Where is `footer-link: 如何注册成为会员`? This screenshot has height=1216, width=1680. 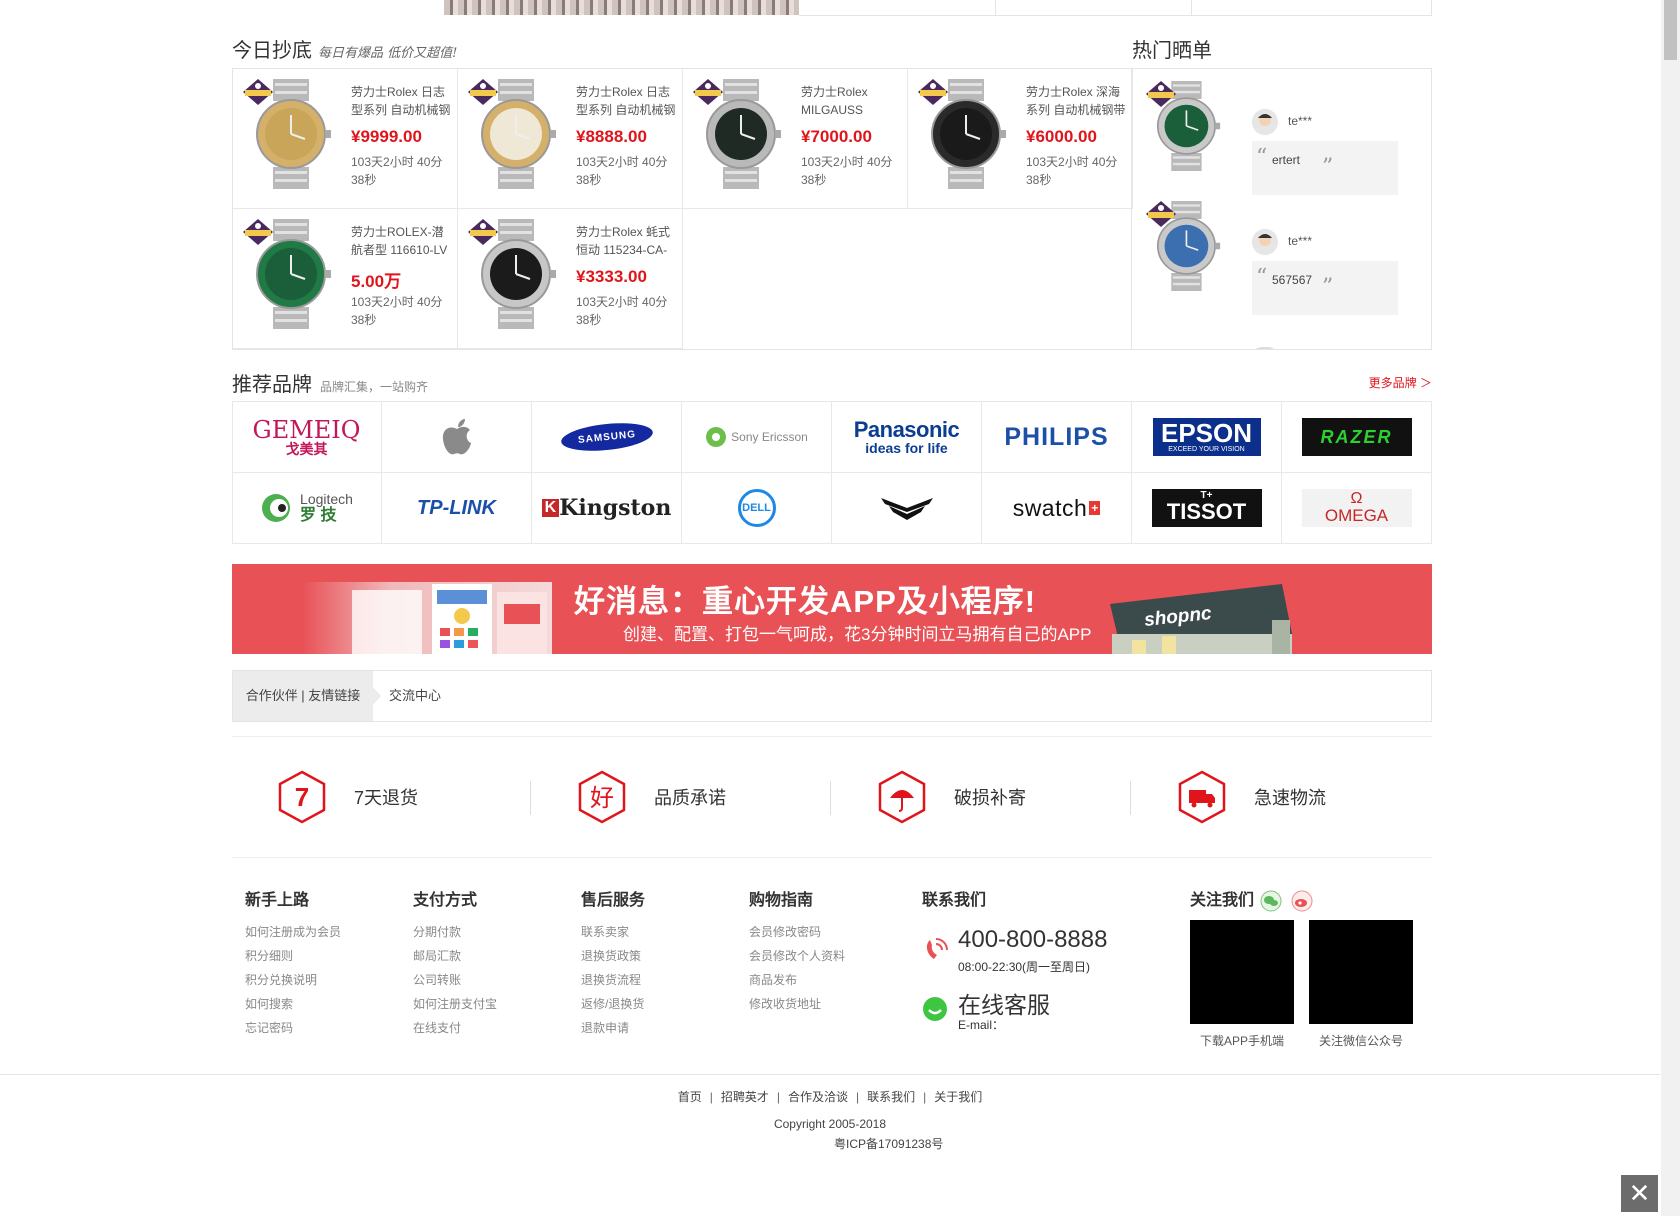
footer-link: 如何注册成为会员 is located at coordinates (325, 932).